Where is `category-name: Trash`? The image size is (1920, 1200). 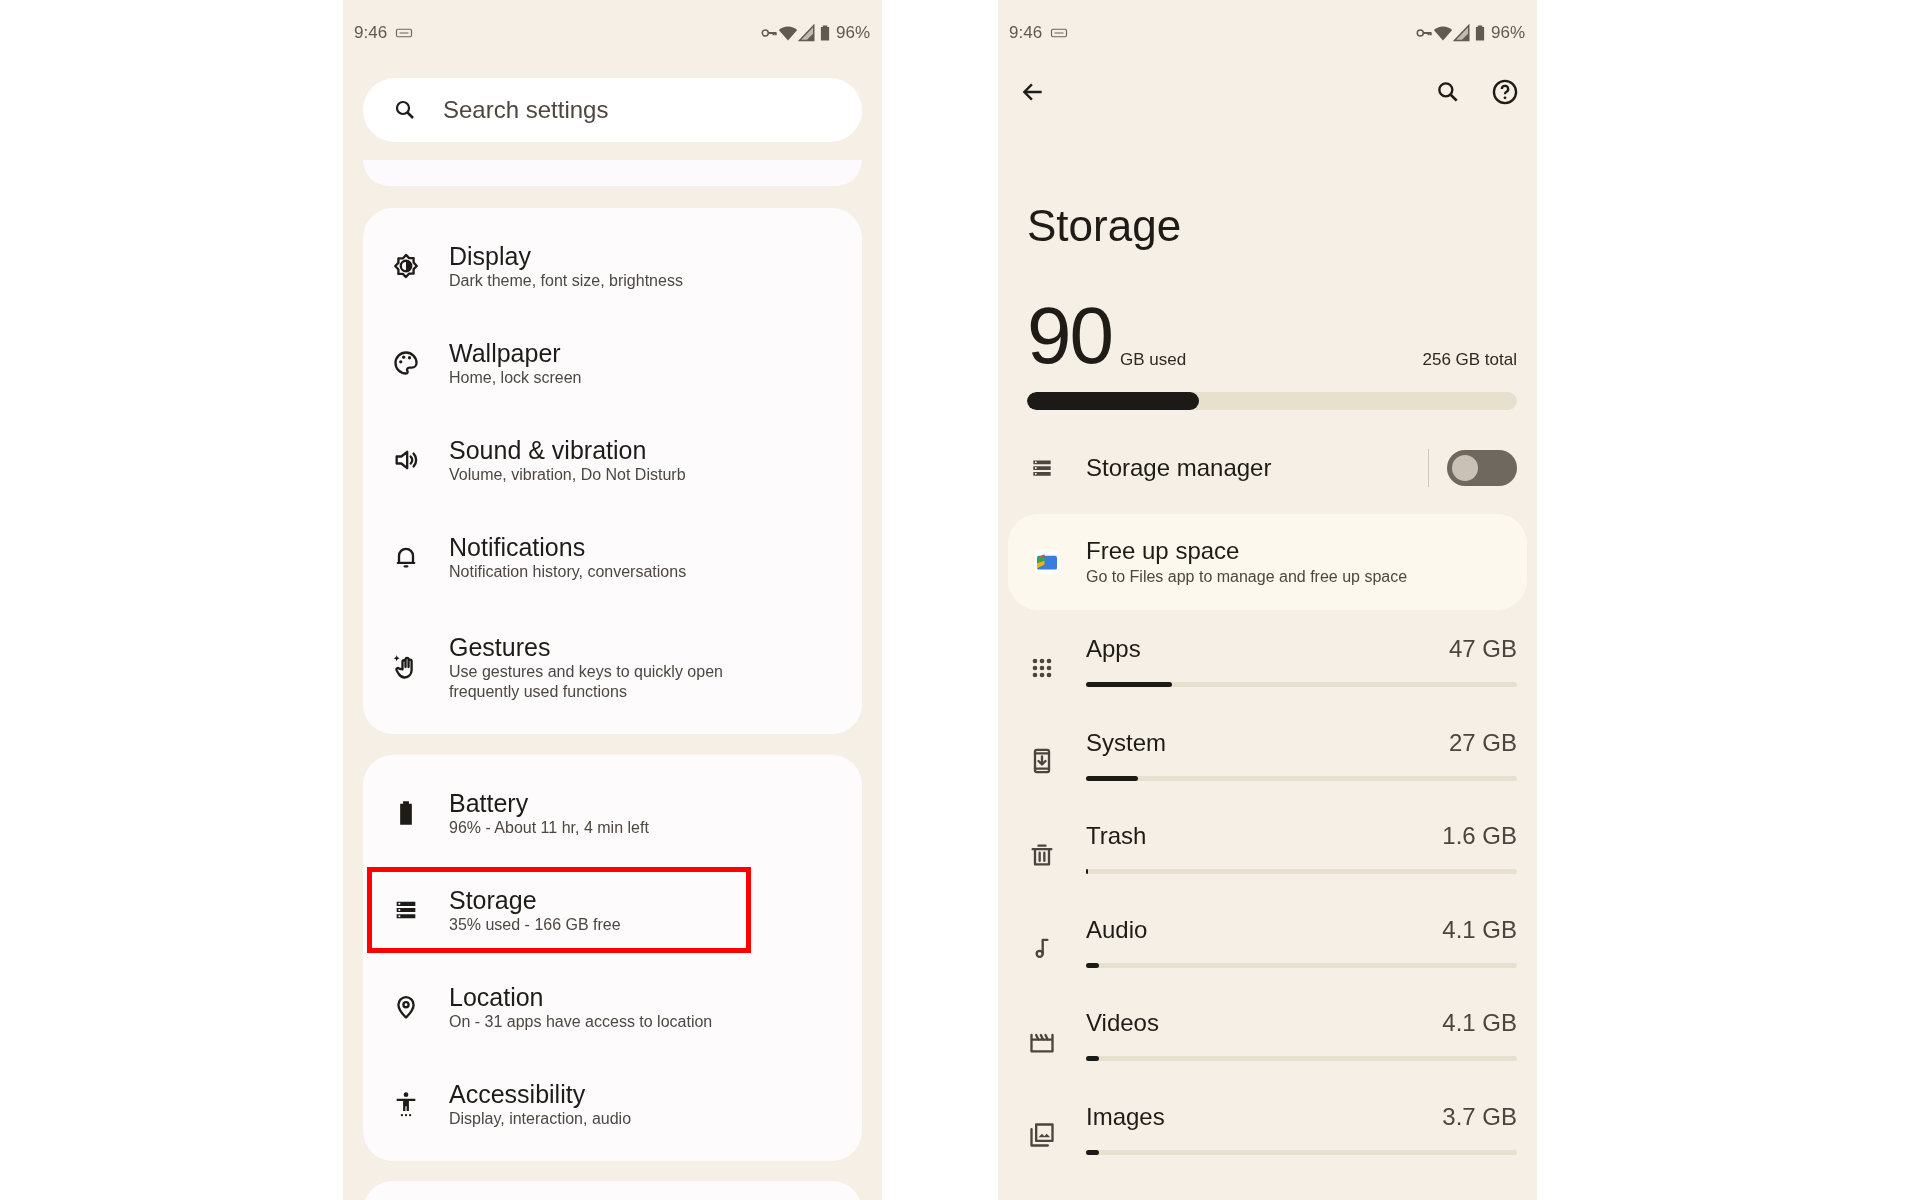
category-name: Trash is located at coordinates (1116, 836).